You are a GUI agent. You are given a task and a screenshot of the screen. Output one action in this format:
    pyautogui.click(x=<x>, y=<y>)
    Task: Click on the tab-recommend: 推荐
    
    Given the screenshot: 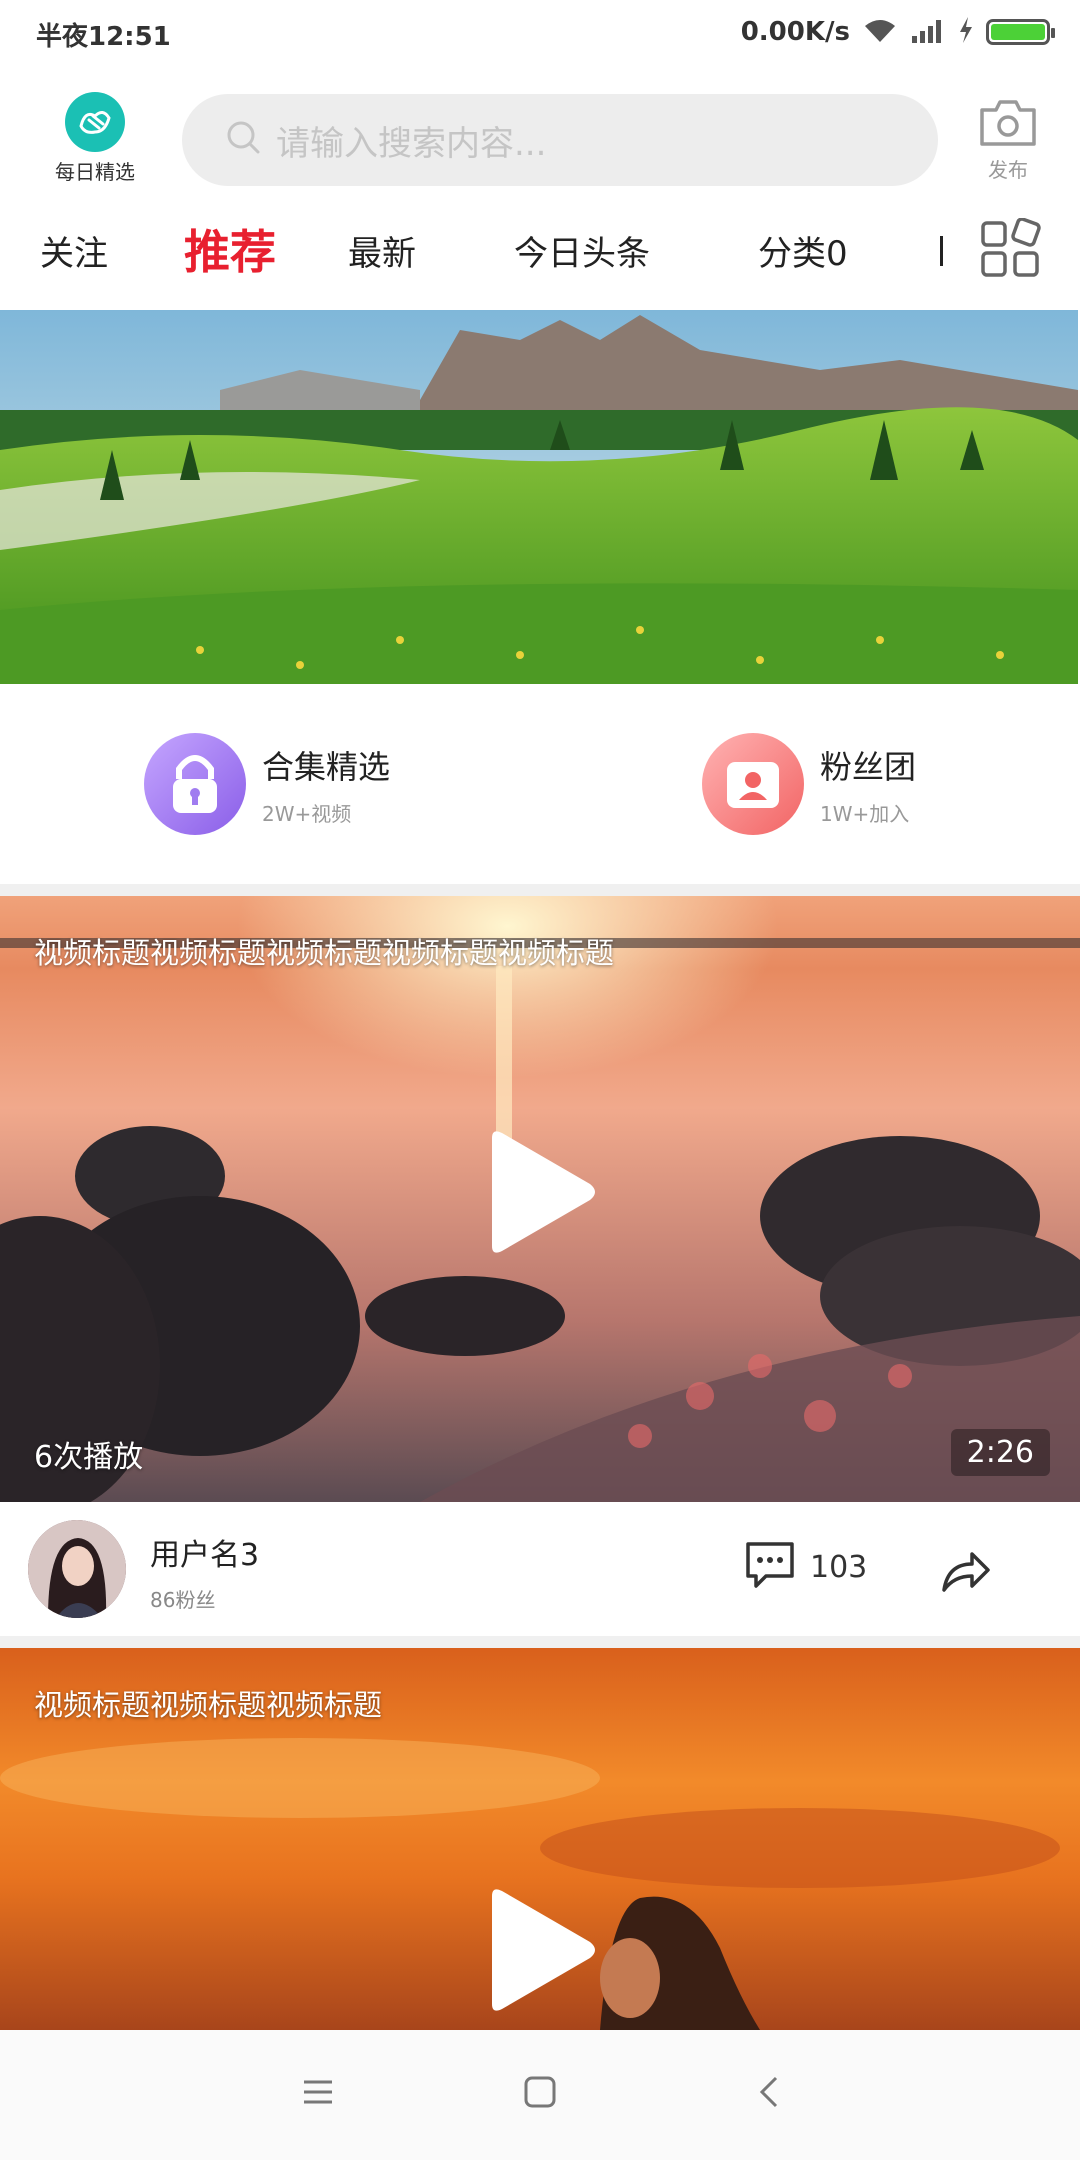 What is the action you would take?
    pyautogui.click(x=230, y=249)
    